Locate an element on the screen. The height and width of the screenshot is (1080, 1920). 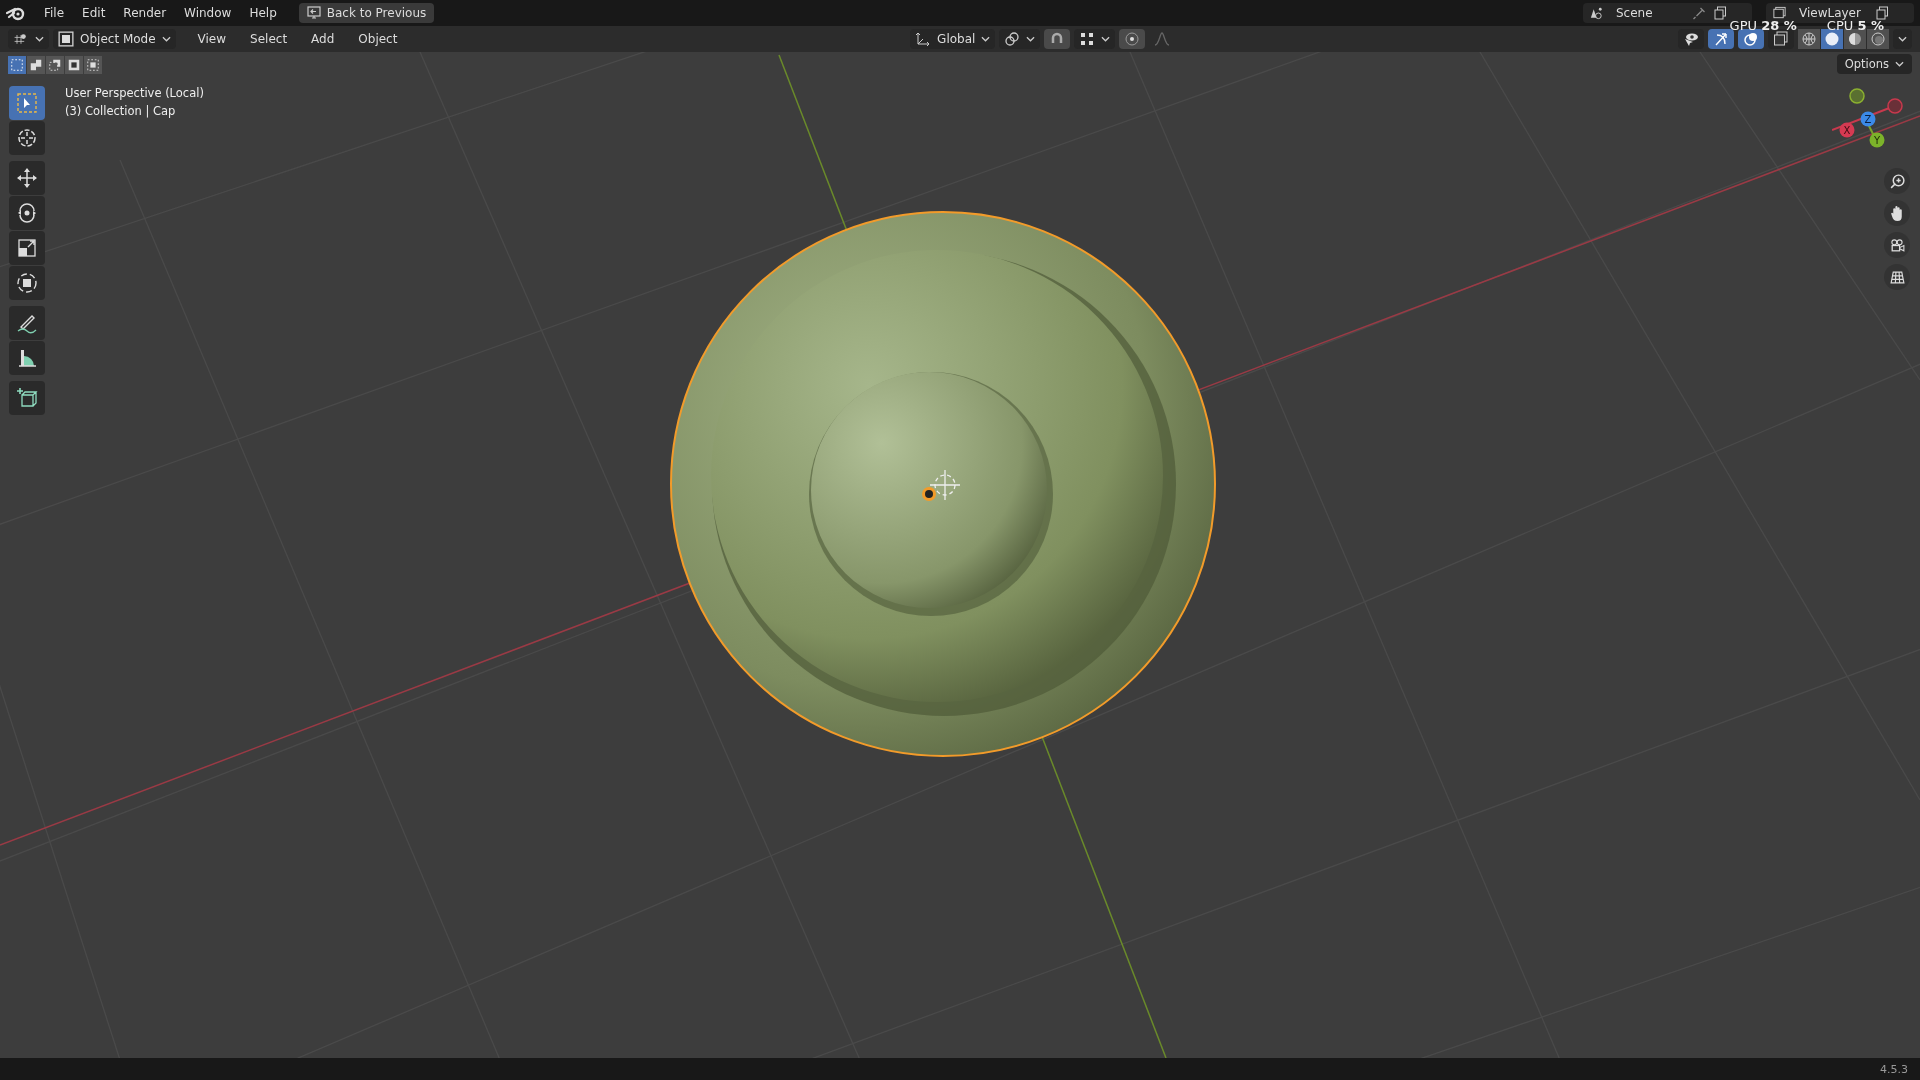
scale-tool-button is located at coordinates (27, 248).